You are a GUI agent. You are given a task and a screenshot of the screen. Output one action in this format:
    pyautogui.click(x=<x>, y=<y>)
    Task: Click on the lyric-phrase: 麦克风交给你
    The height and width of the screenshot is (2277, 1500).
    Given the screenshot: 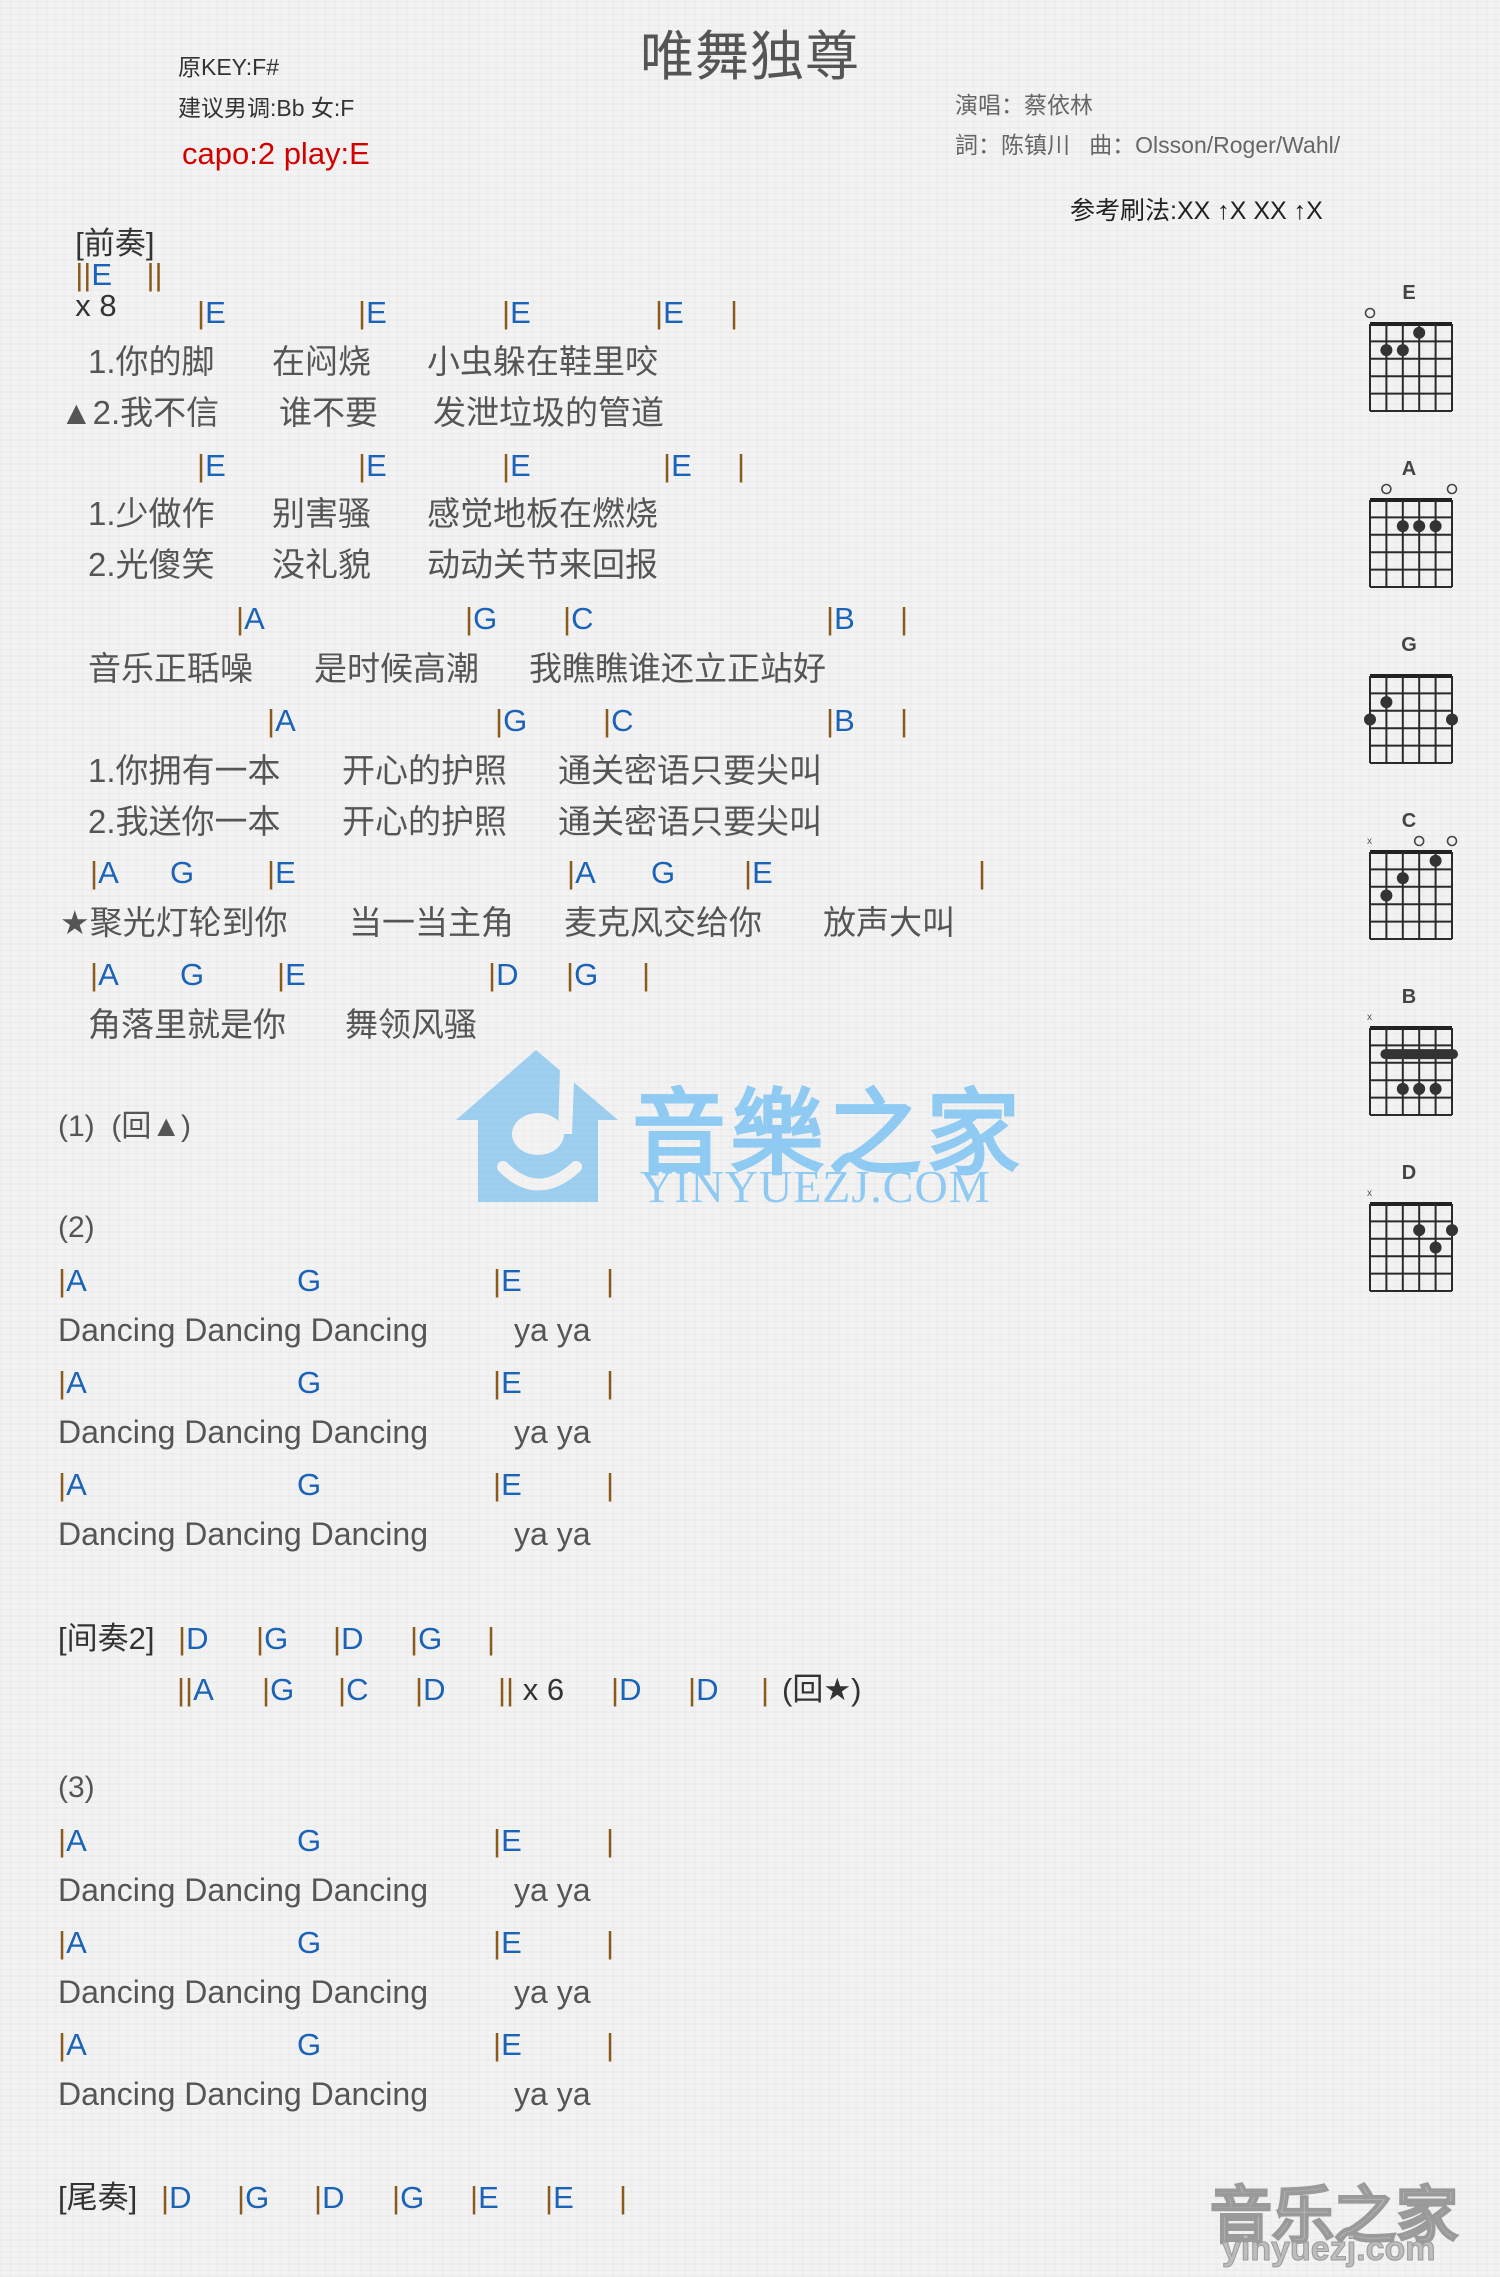 What is the action you would take?
    pyautogui.click(x=663, y=922)
    